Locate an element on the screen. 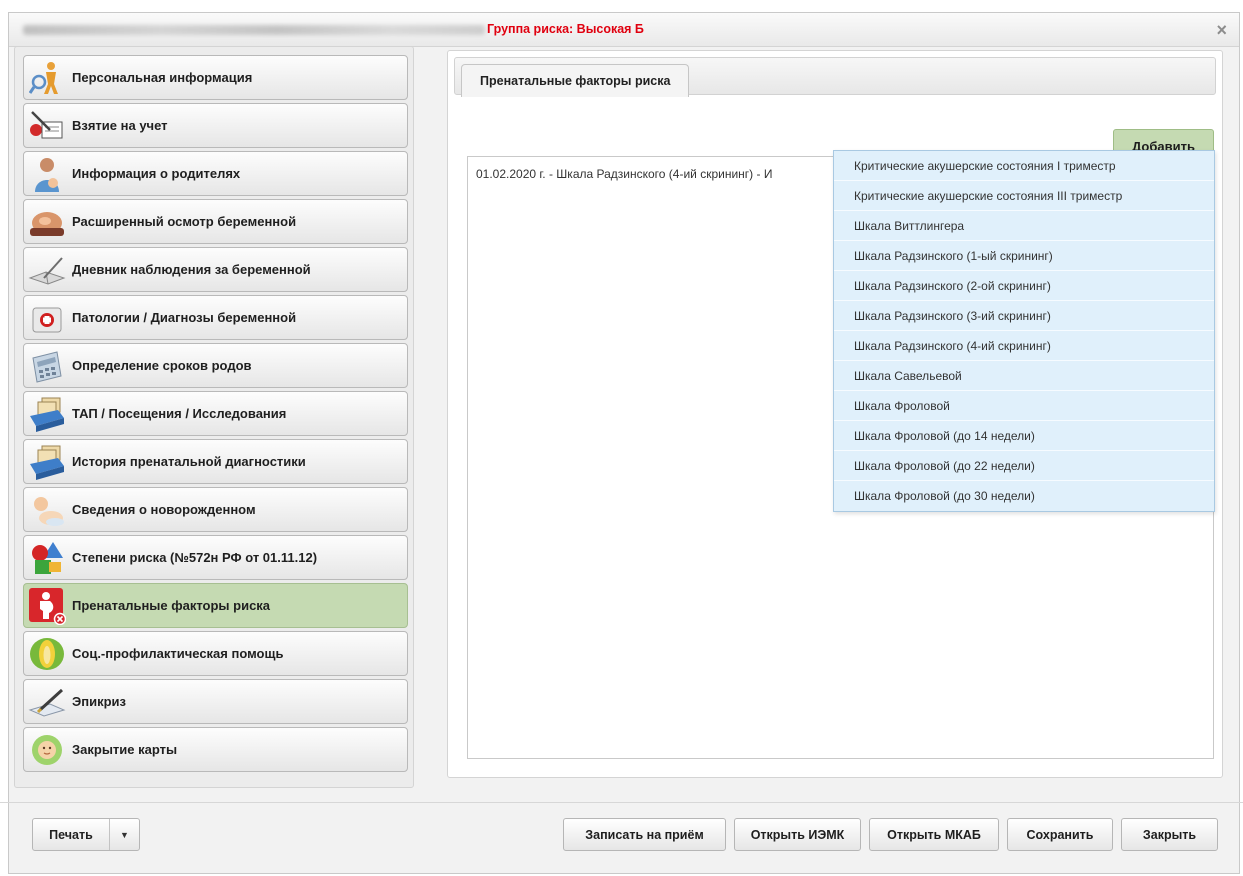 This screenshot has width=1243, height=876. open-mkab-button: Открыть МКАБ is located at coordinates (934, 834).